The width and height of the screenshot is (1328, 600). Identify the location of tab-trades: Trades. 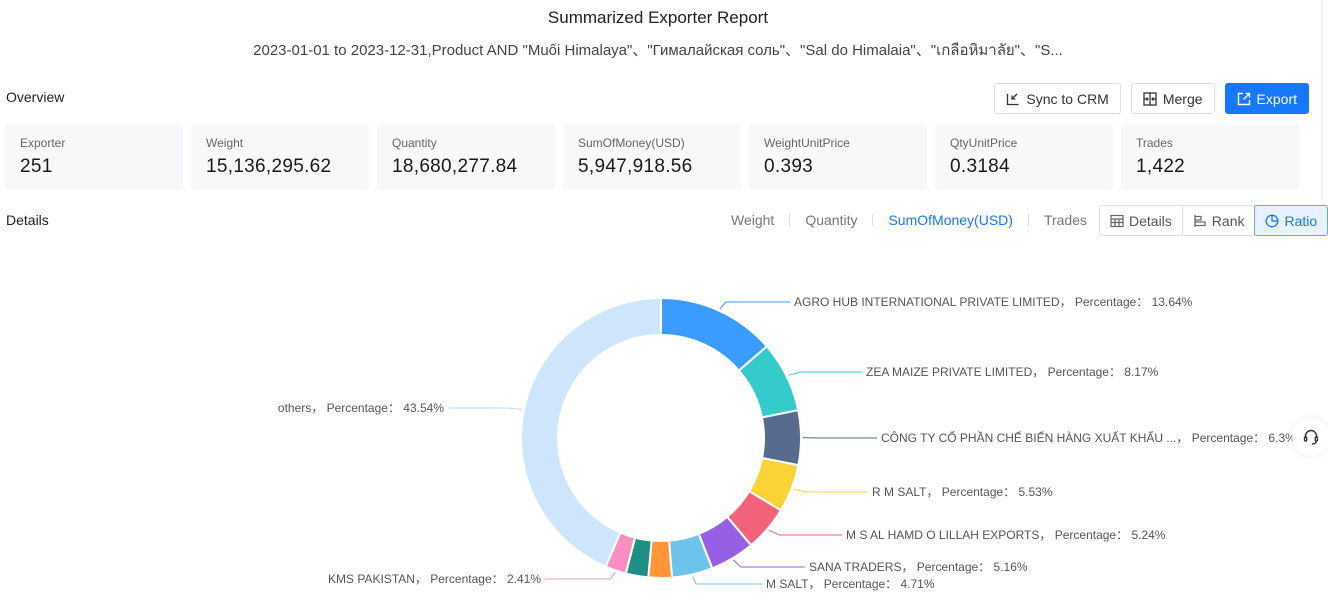
(1065, 220).